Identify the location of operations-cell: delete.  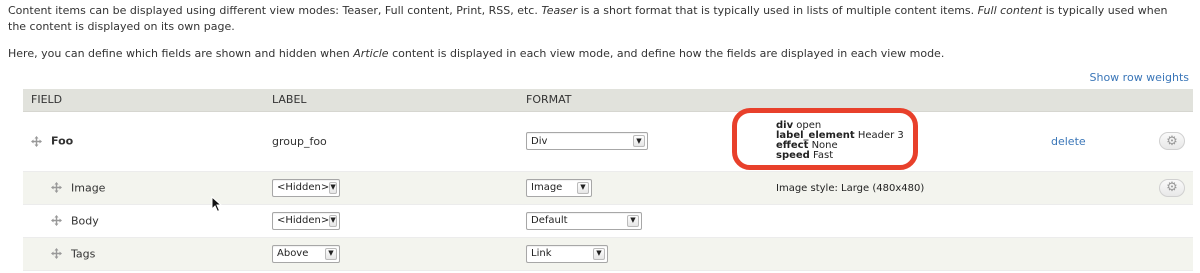
(1083, 141).